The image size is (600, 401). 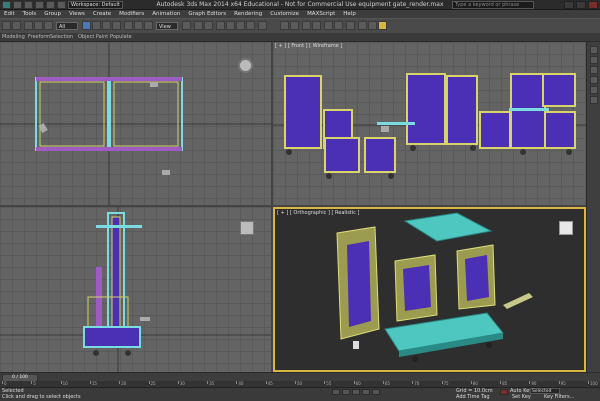 What do you see at coordinates (521, 397) in the screenshot?
I see `set-key-label: Set Key` at bounding box center [521, 397].